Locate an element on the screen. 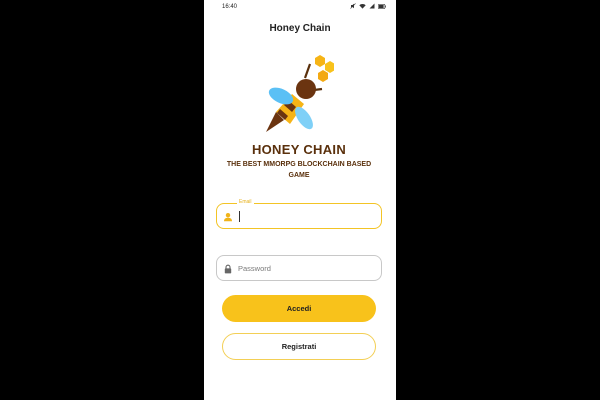  password-field is located at coordinates (299, 268).